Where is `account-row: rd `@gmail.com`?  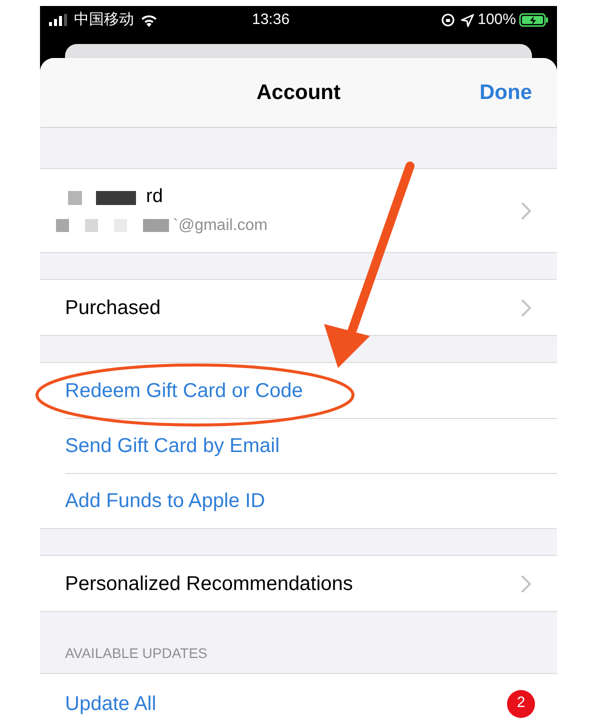
account-row: rd `@gmail.com is located at coordinates (298, 210).